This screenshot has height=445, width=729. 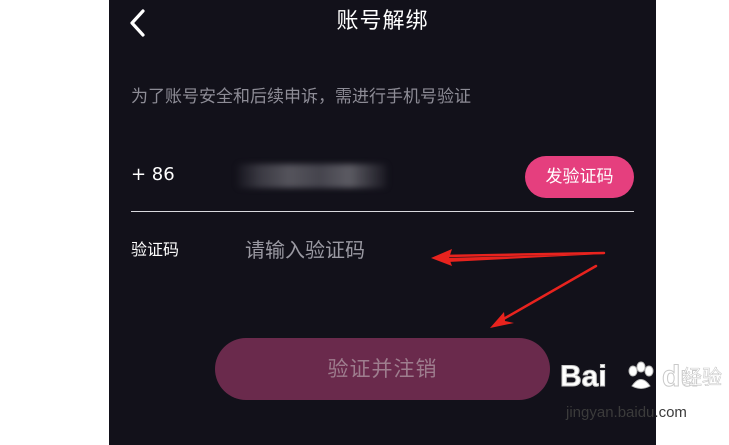 I want to click on verification-notice: 为了账号安全和后续申诉，需进行手机号验证, so click(x=301, y=97).